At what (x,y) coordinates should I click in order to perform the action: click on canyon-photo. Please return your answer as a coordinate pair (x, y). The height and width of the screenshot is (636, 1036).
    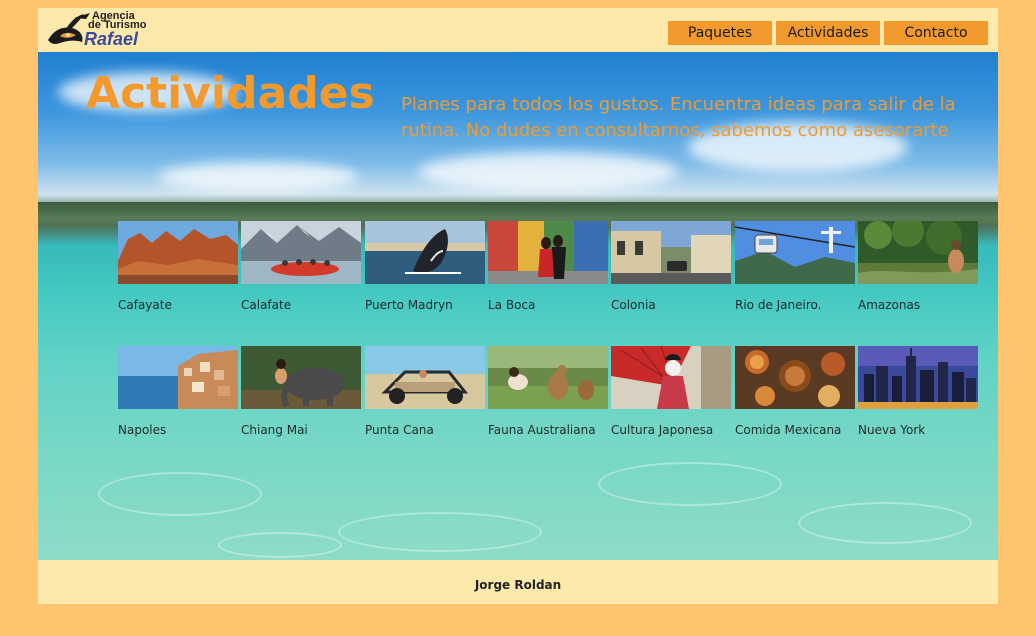
    Looking at the image, I should click on (178, 252).